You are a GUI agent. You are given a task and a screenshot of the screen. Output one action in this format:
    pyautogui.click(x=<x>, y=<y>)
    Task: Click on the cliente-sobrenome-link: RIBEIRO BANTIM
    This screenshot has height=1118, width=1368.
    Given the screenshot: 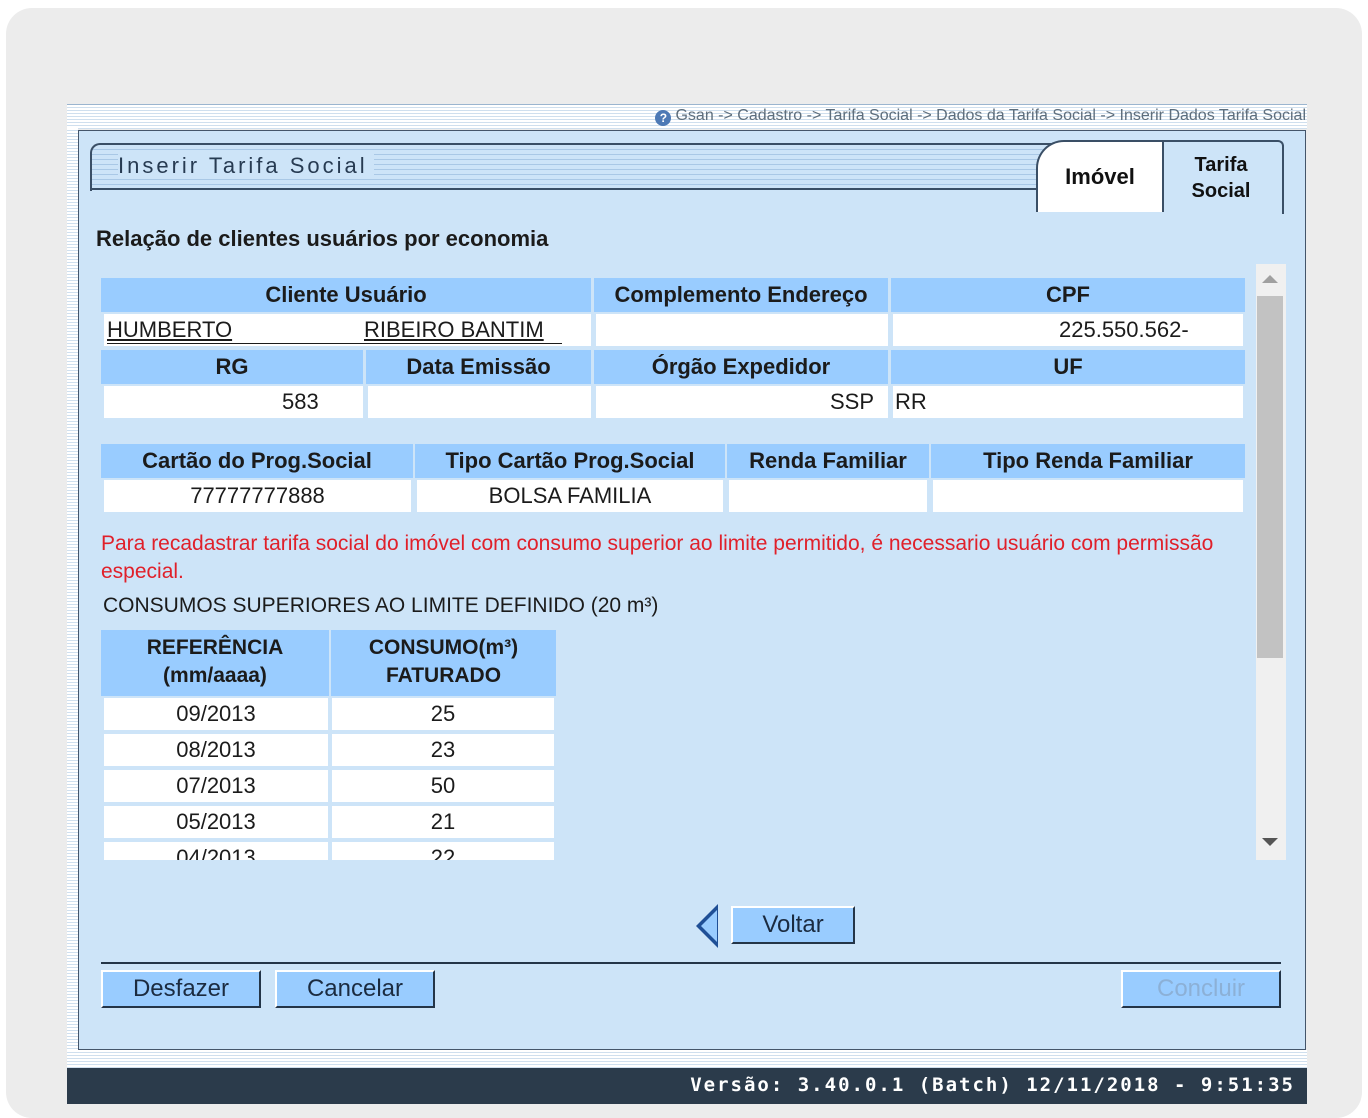 What is the action you would take?
    pyautogui.click(x=454, y=330)
    